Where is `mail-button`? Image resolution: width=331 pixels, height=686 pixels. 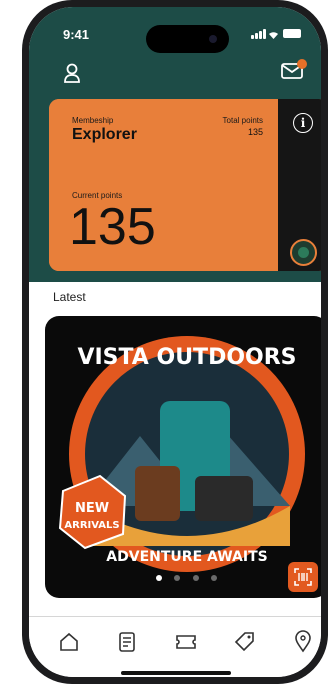 mail-button is located at coordinates (294, 69).